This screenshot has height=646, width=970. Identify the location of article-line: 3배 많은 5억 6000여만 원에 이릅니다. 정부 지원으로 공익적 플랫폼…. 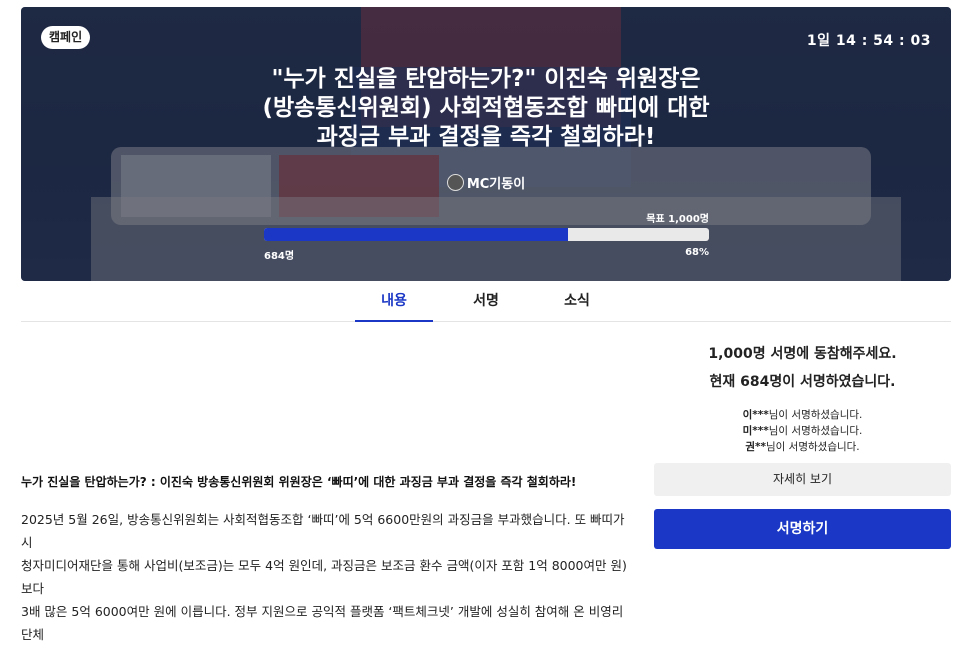
(322, 623).